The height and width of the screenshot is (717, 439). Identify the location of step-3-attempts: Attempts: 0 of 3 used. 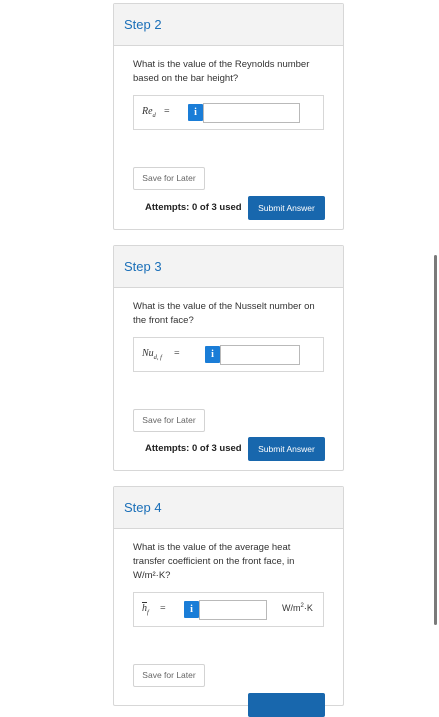
(193, 448).